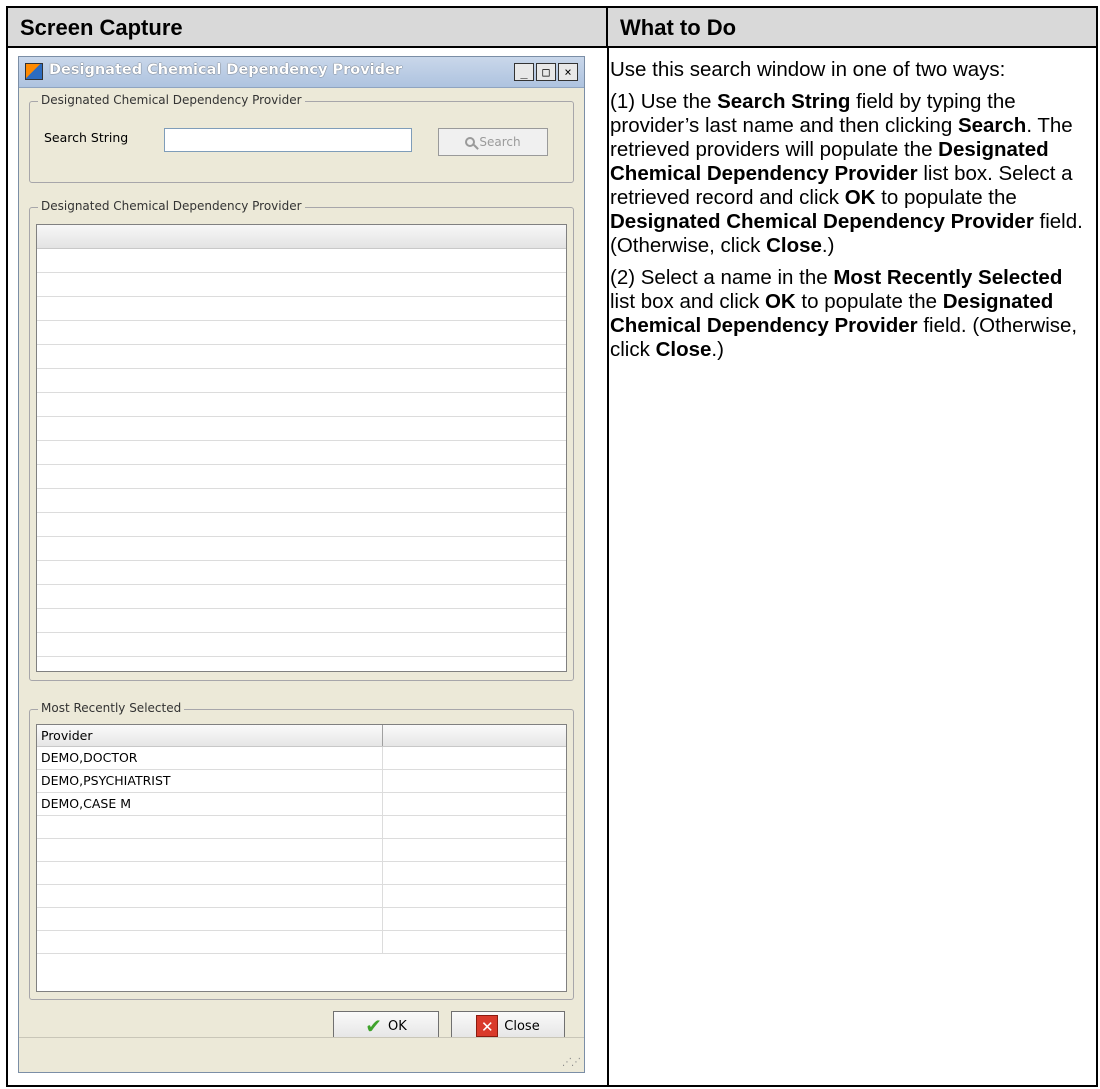 The image size is (1100, 1089). Describe the element at coordinates (524, 72) in the screenshot. I see `minimize-button: _` at that location.